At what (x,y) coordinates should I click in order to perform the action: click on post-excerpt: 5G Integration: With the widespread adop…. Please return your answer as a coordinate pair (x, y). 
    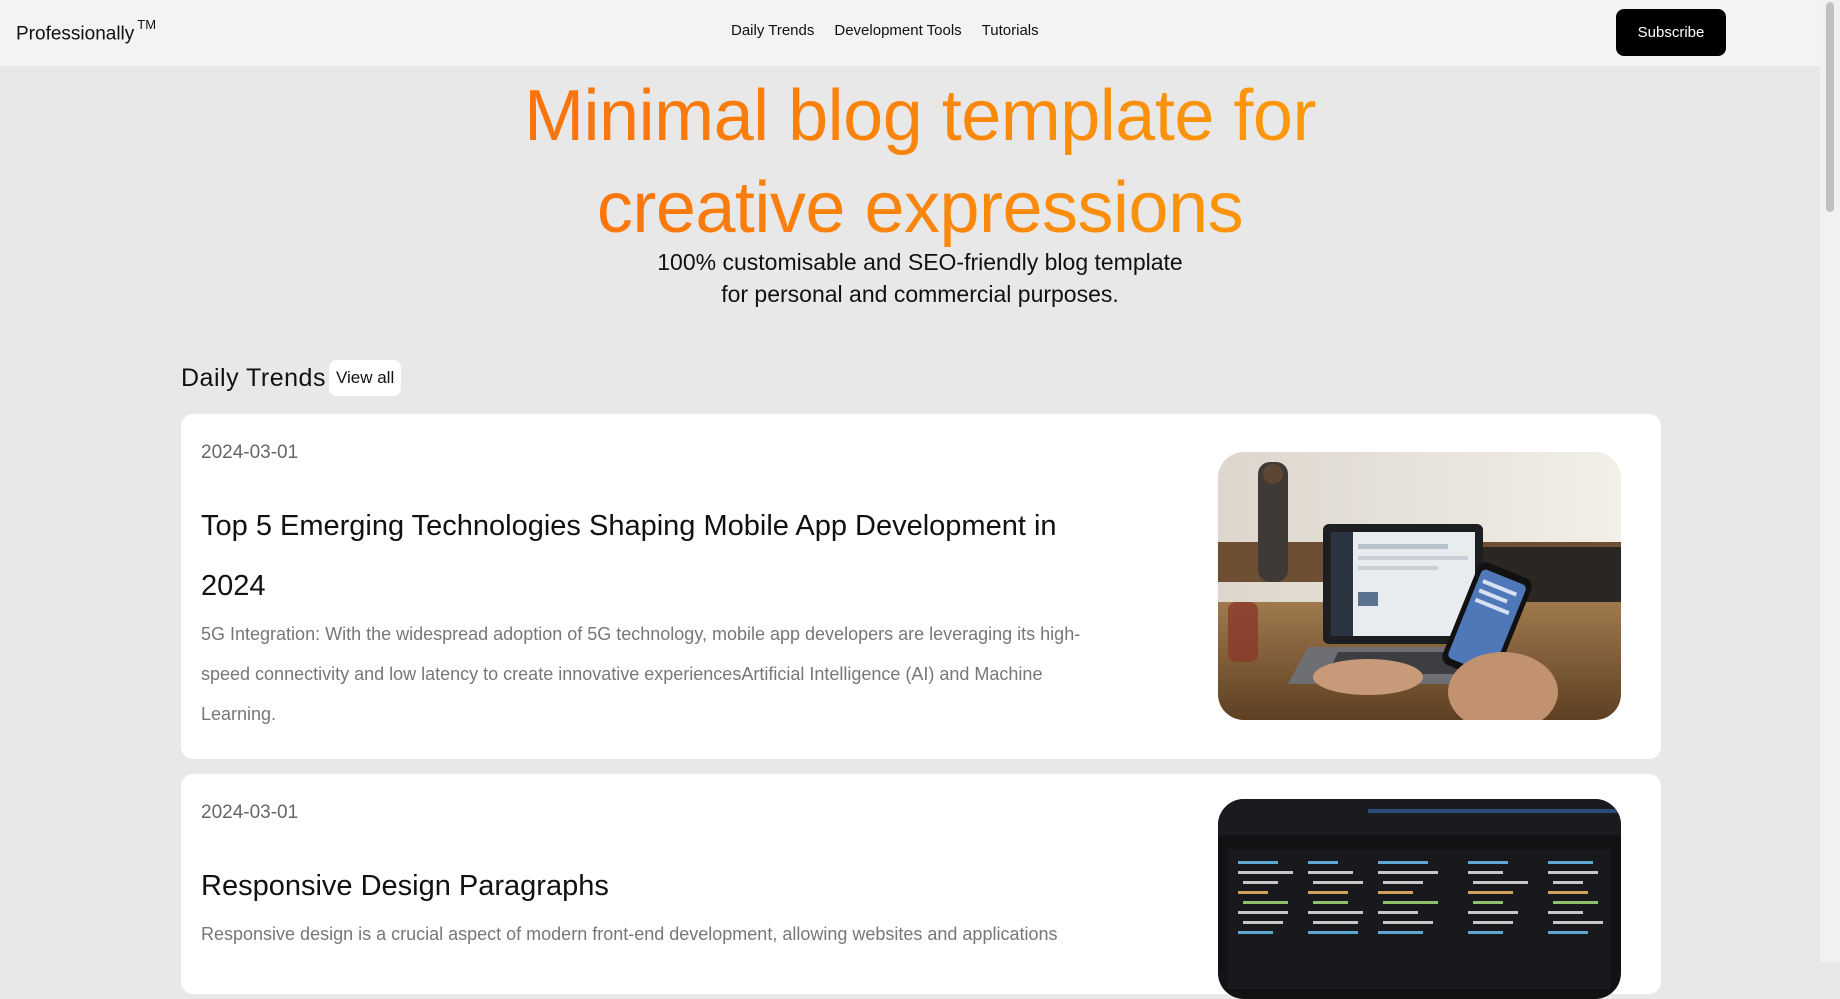
    Looking at the image, I should click on (641, 674).